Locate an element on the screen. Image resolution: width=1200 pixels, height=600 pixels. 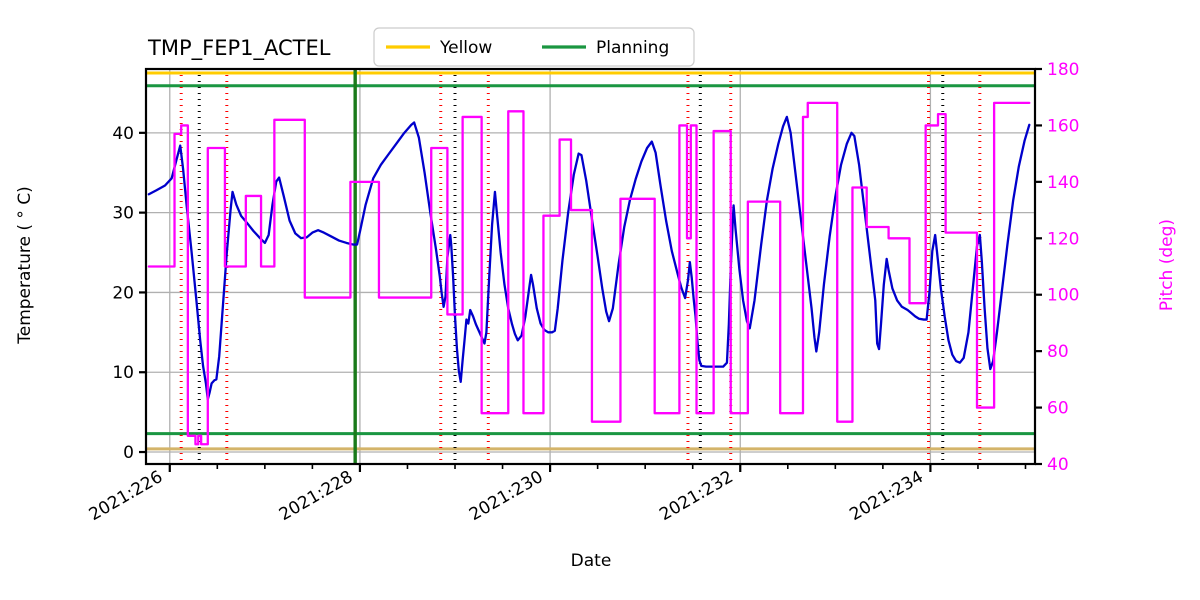
y2-tick-label: 100 is located at coordinates (1063, 296).